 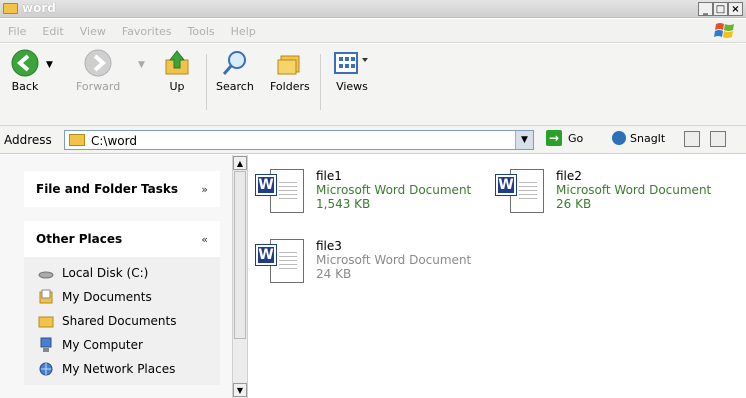 I want to click on my-computer-icon, so click(x=46, y=344).